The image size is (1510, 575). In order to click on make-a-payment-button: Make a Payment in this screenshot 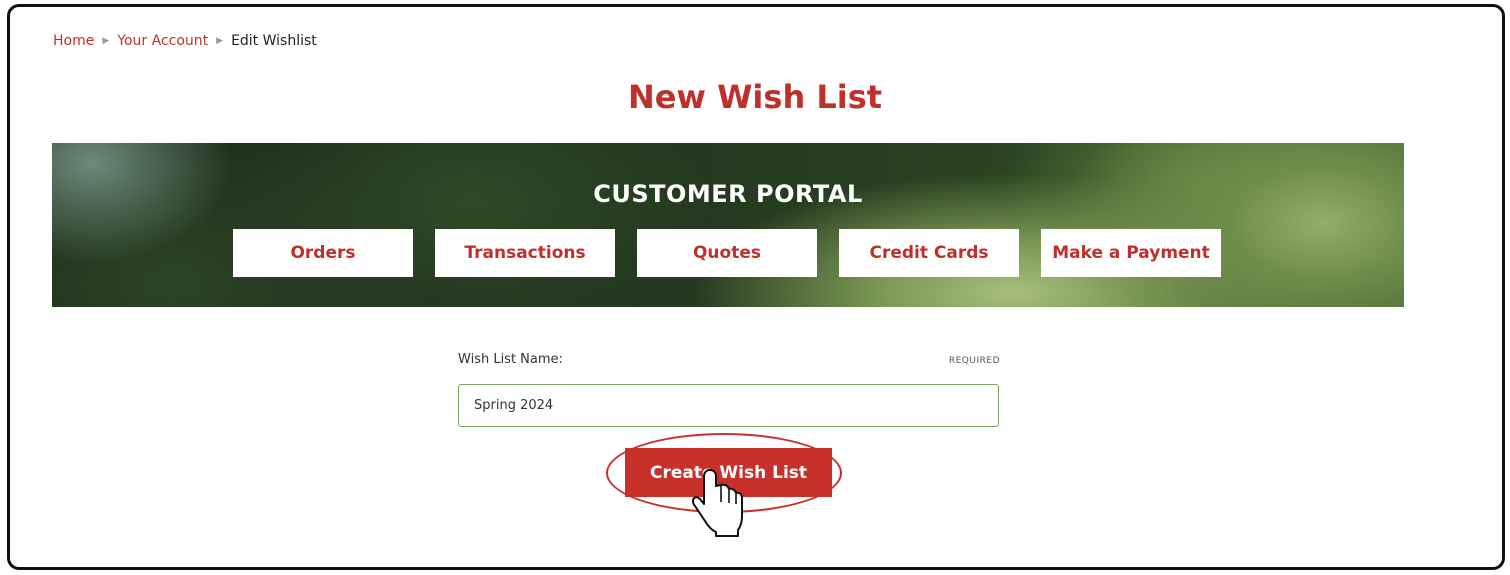, I will do `click(1131, 253)`.